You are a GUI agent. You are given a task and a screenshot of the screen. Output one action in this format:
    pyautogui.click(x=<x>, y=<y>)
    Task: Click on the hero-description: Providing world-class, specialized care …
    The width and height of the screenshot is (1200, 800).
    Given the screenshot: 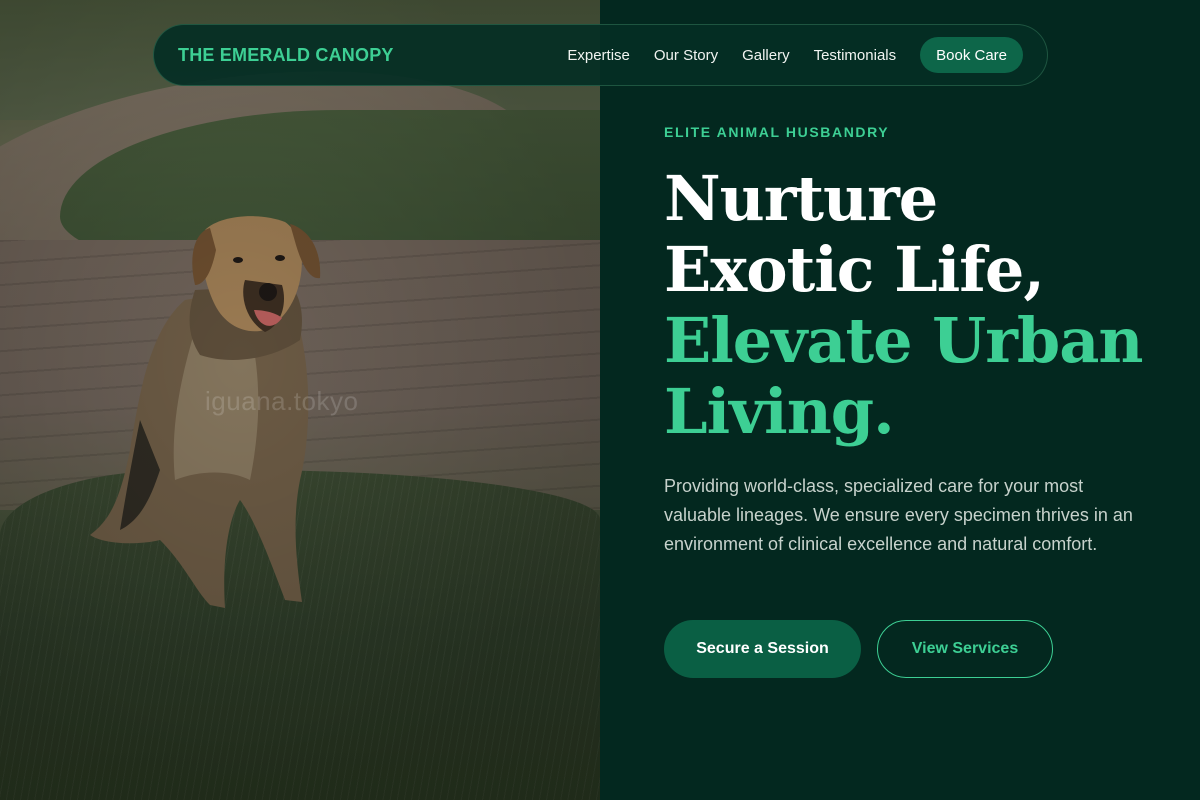 What is the action you would take?
    pyautogui.click(x=898, y=515)
    